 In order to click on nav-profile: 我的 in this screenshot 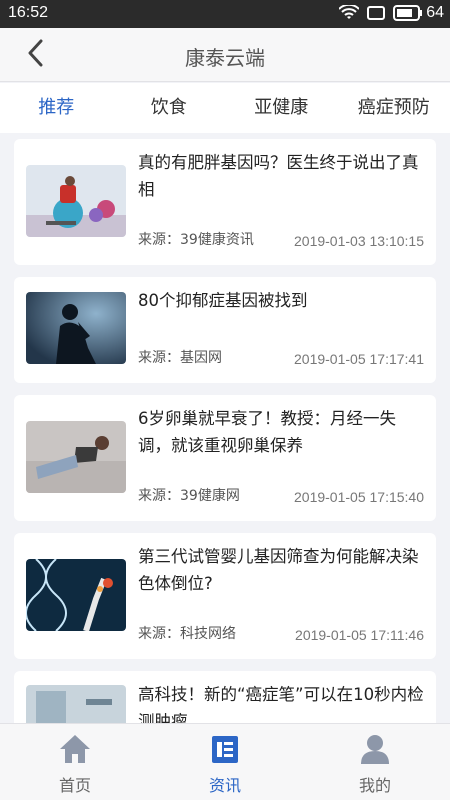, I will do `click(375, 762)`.